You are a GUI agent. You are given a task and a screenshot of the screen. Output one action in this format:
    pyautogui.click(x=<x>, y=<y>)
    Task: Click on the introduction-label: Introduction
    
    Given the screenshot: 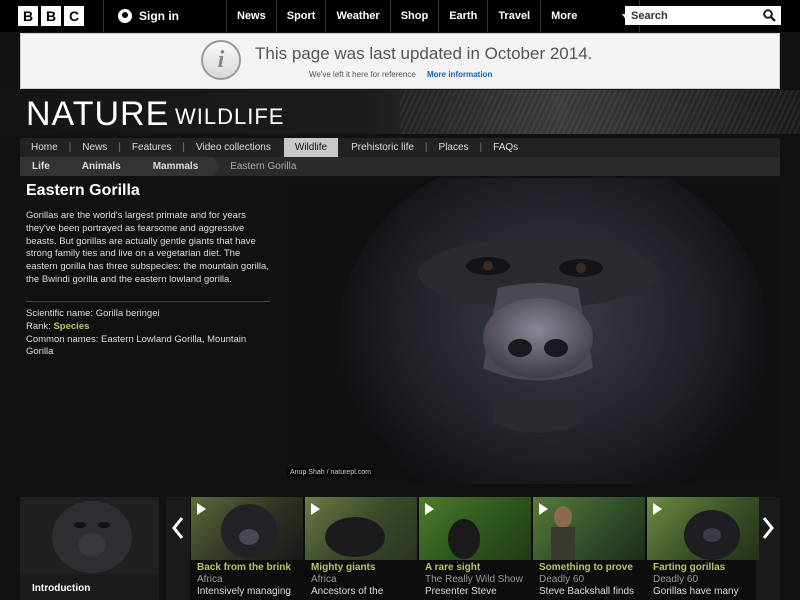 What is the action you would take?
    pyautogui.click(x=61, y=588)
    